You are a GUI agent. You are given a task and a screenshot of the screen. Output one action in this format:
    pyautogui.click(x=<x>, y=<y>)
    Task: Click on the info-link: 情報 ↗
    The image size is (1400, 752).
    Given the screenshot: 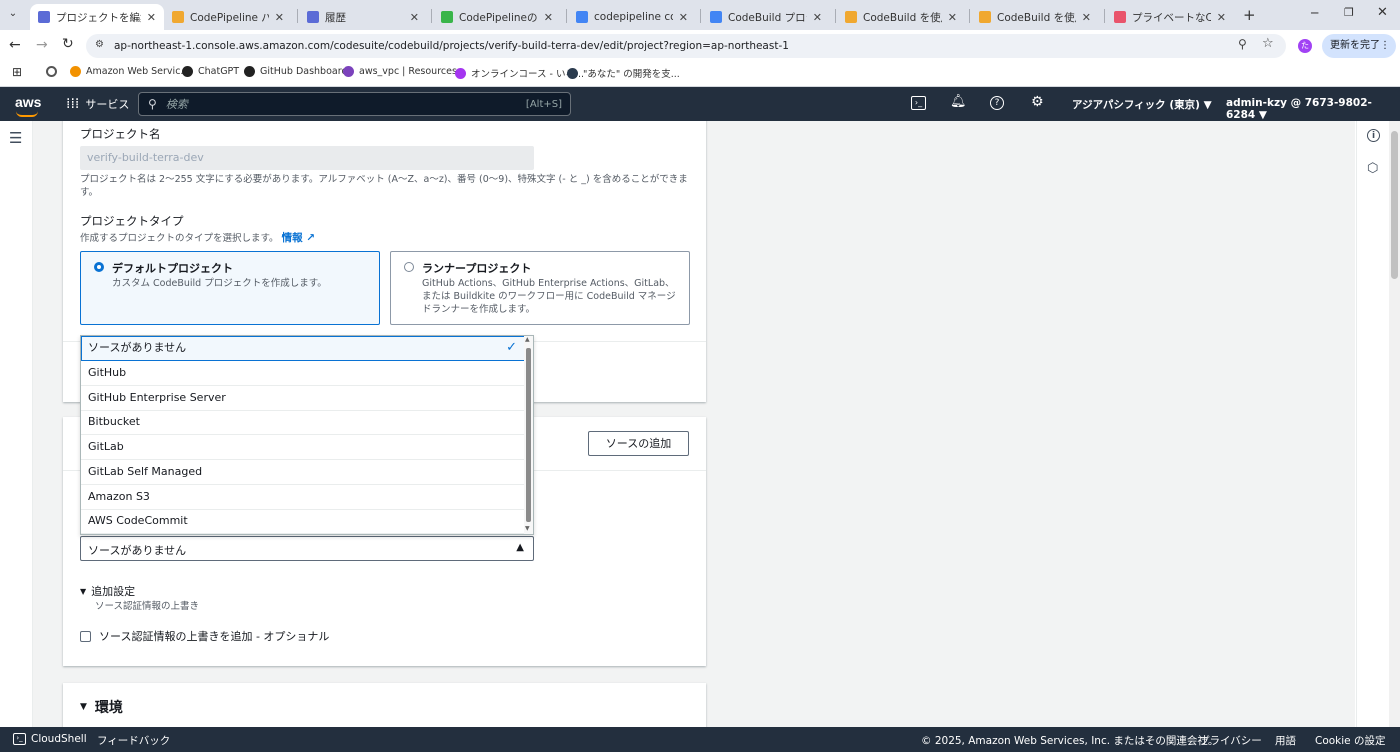 What is the action you would take?
    pyautogui.click(x=298, y=238)
    